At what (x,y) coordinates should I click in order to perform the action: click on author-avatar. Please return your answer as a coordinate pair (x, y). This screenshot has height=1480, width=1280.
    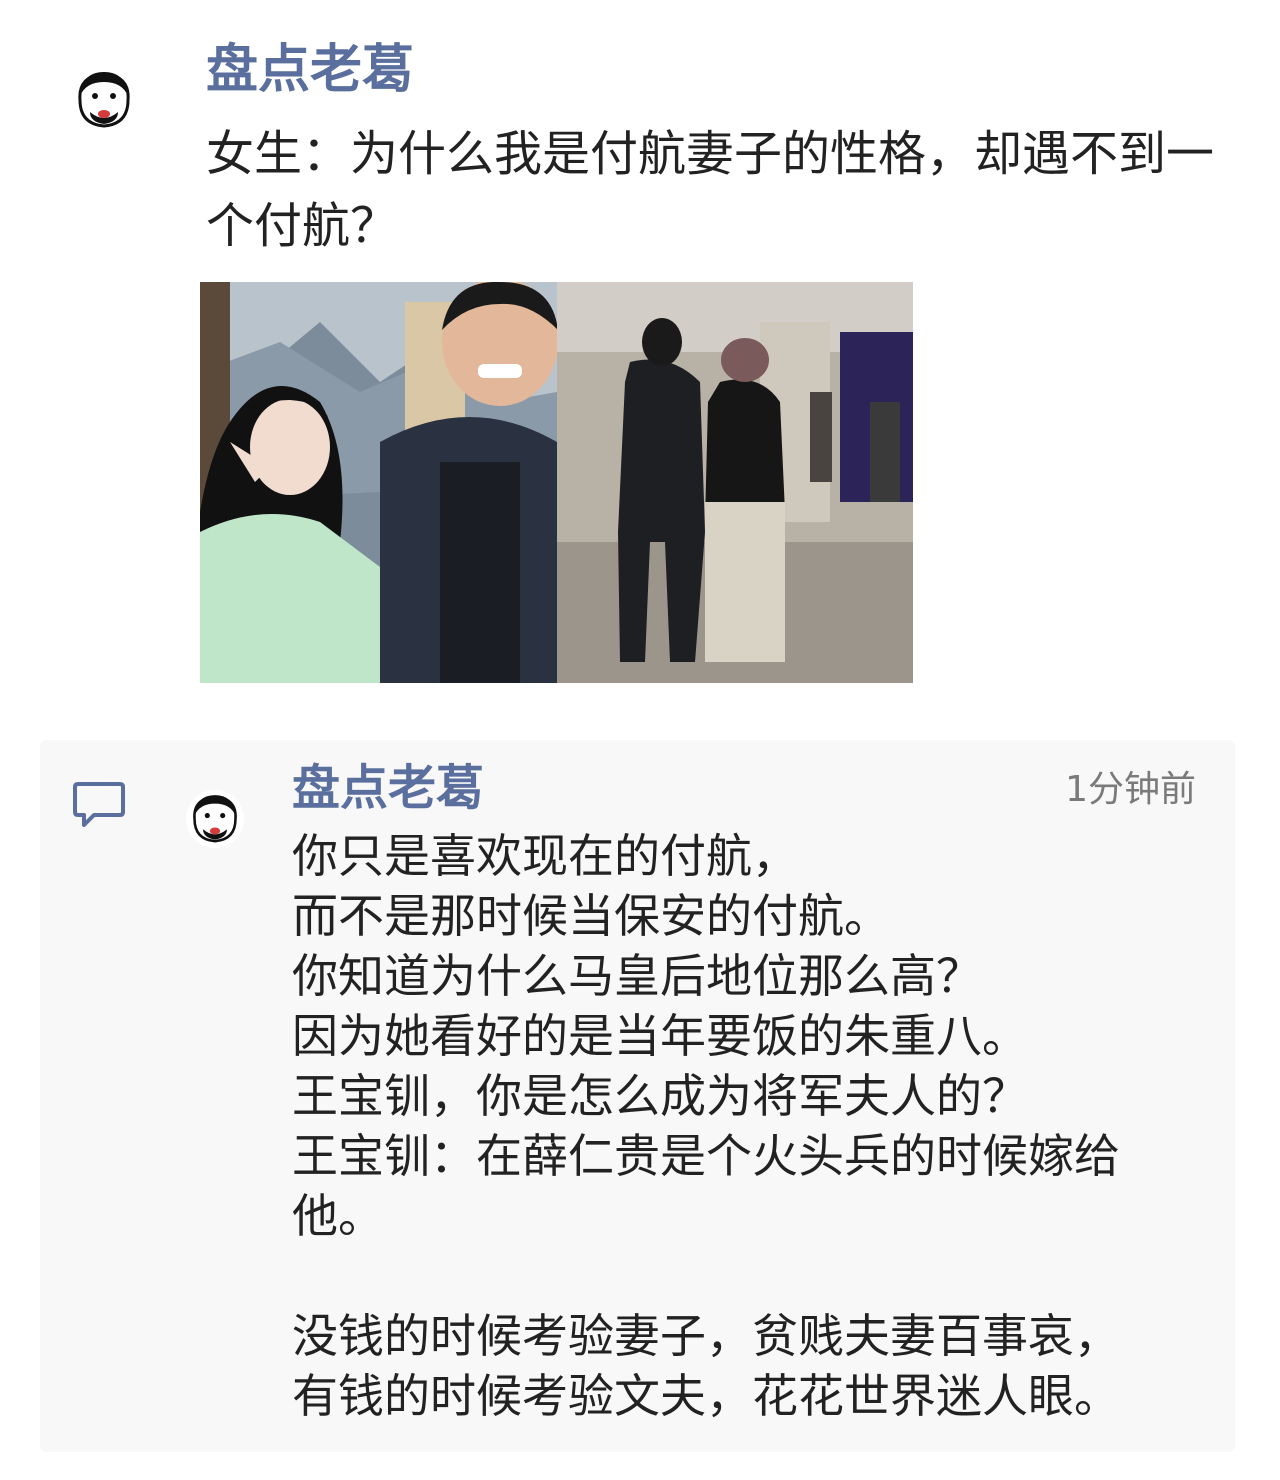
    Looking at the image, I should click on (104, 100).